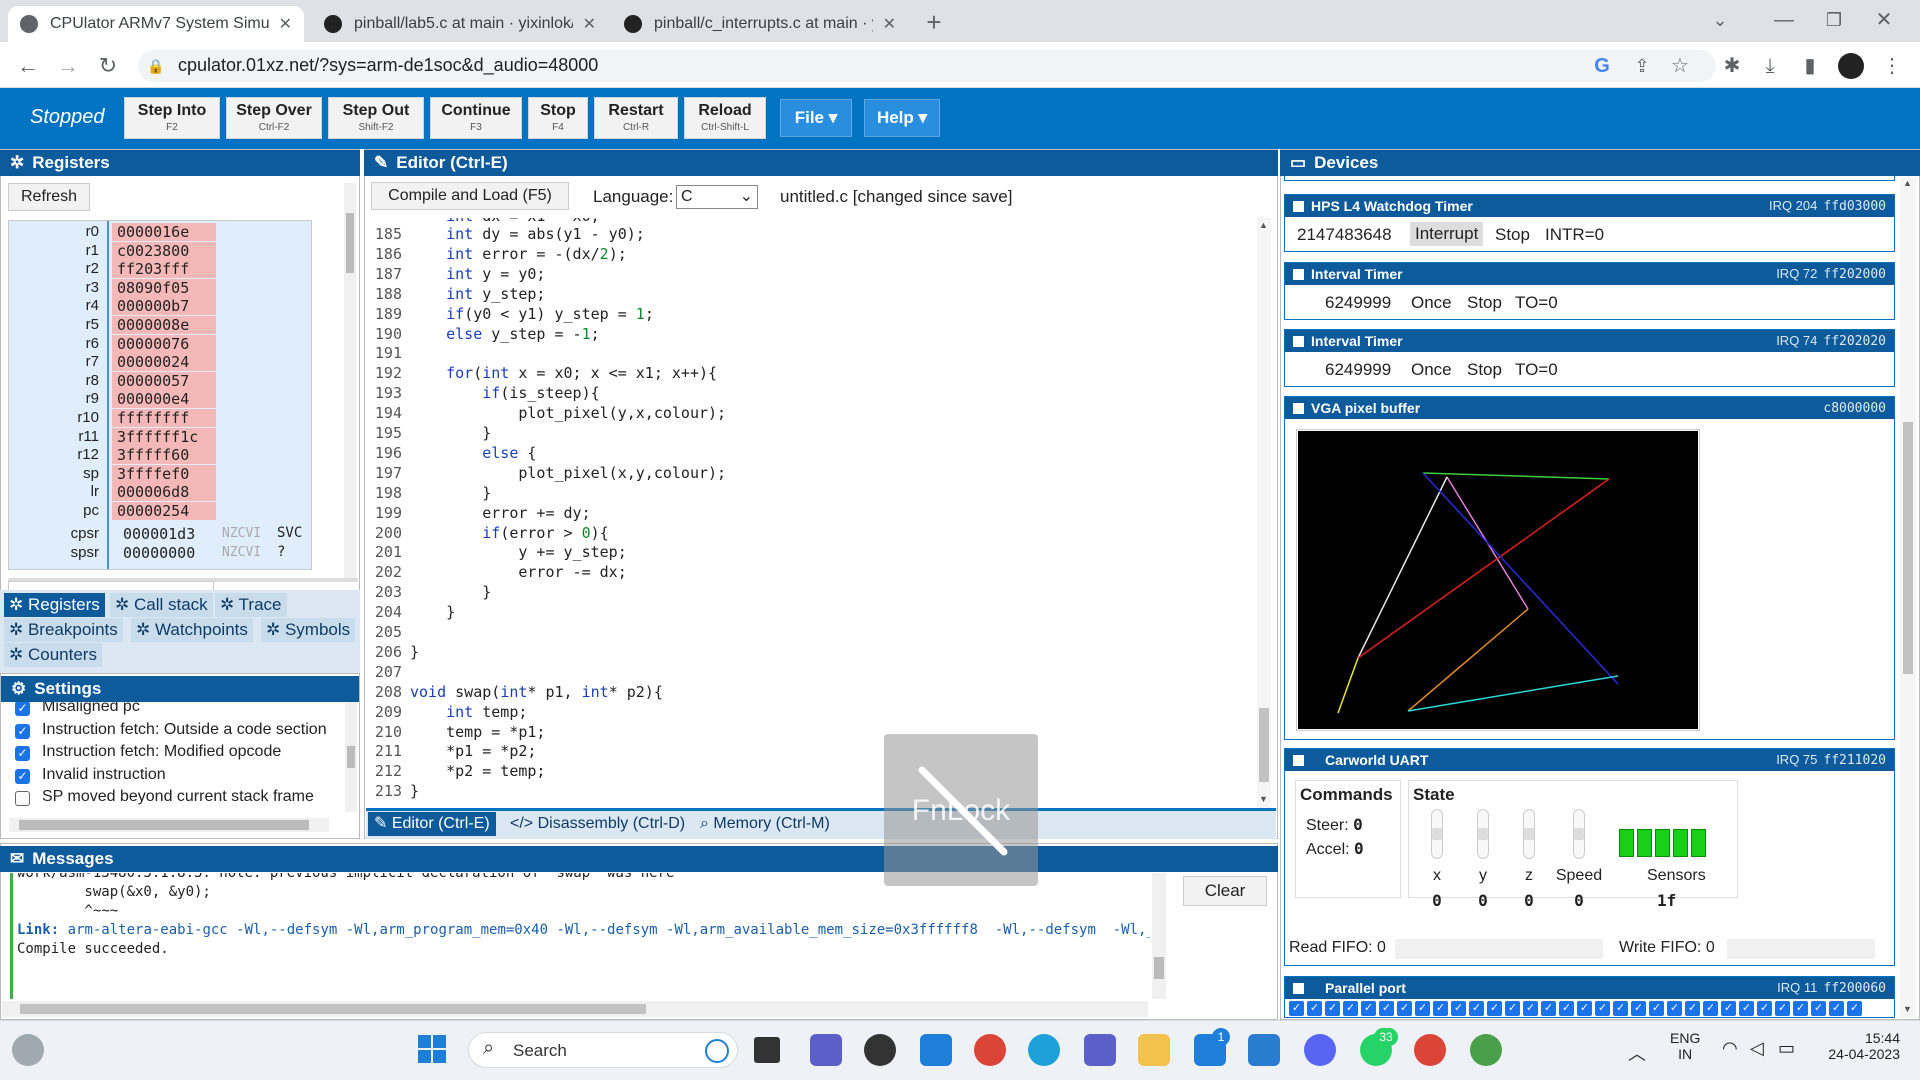 This screenshot has width=1920, height=1080. Describe the element at coordinates (1484, 303) in the screenshot. I see `timer1-stop-button: Stop` at that location.